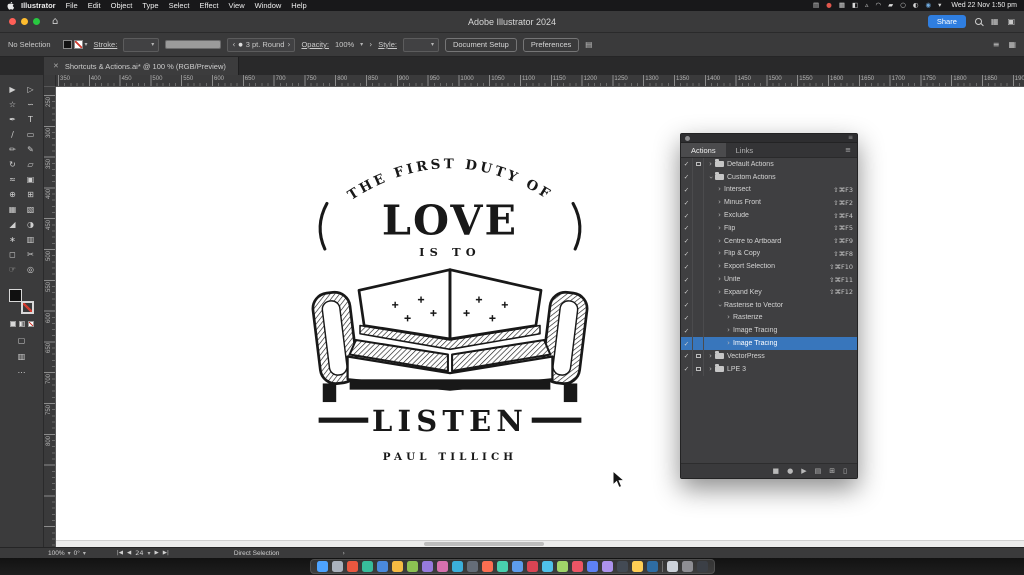  Describe the element at coordinates (1011, 21) in the screenshot. I see `arrange-windows-icon: ▣` at that location.